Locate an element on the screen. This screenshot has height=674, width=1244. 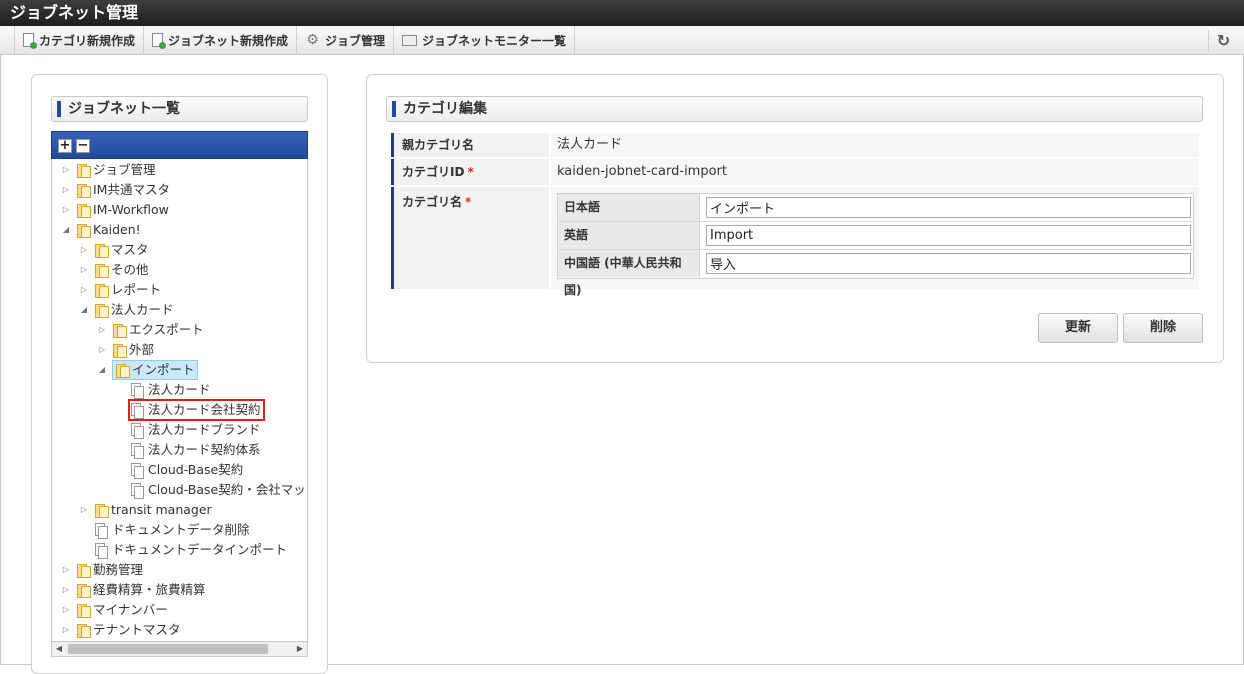
tree-node-label: Cloud-Base契約・会社マッピ is located at coordinates (228, 489).